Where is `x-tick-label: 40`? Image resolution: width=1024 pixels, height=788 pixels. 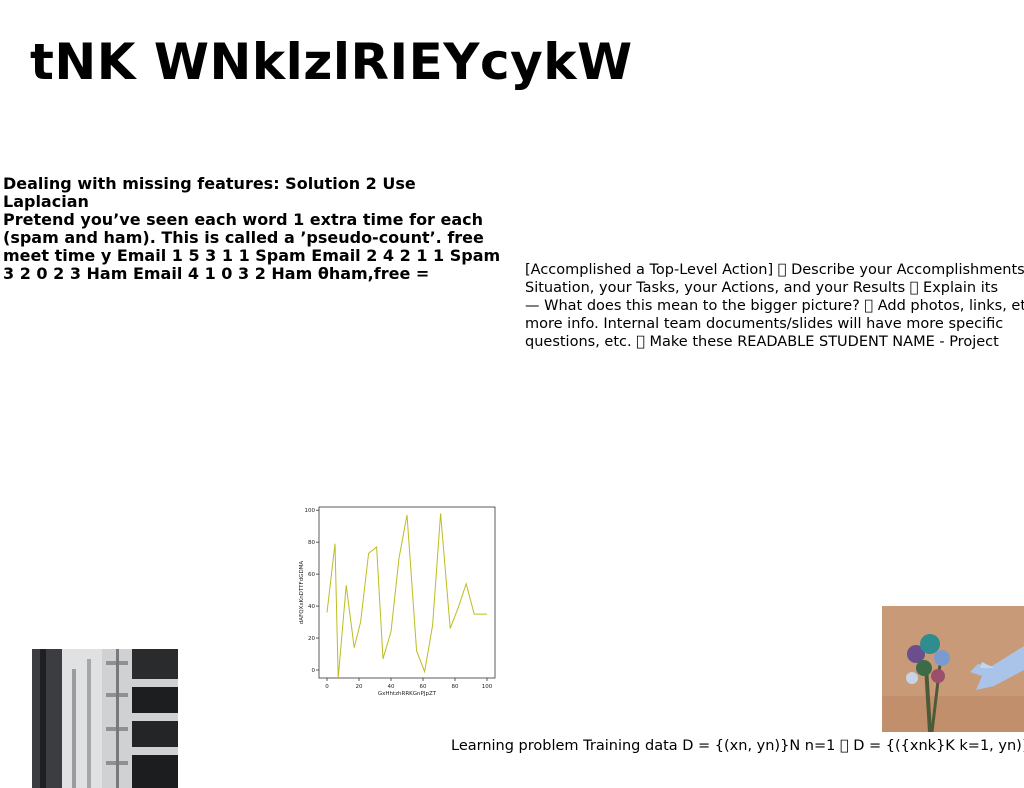 x-tick-label: 40 is located at coordinates (391, 687).